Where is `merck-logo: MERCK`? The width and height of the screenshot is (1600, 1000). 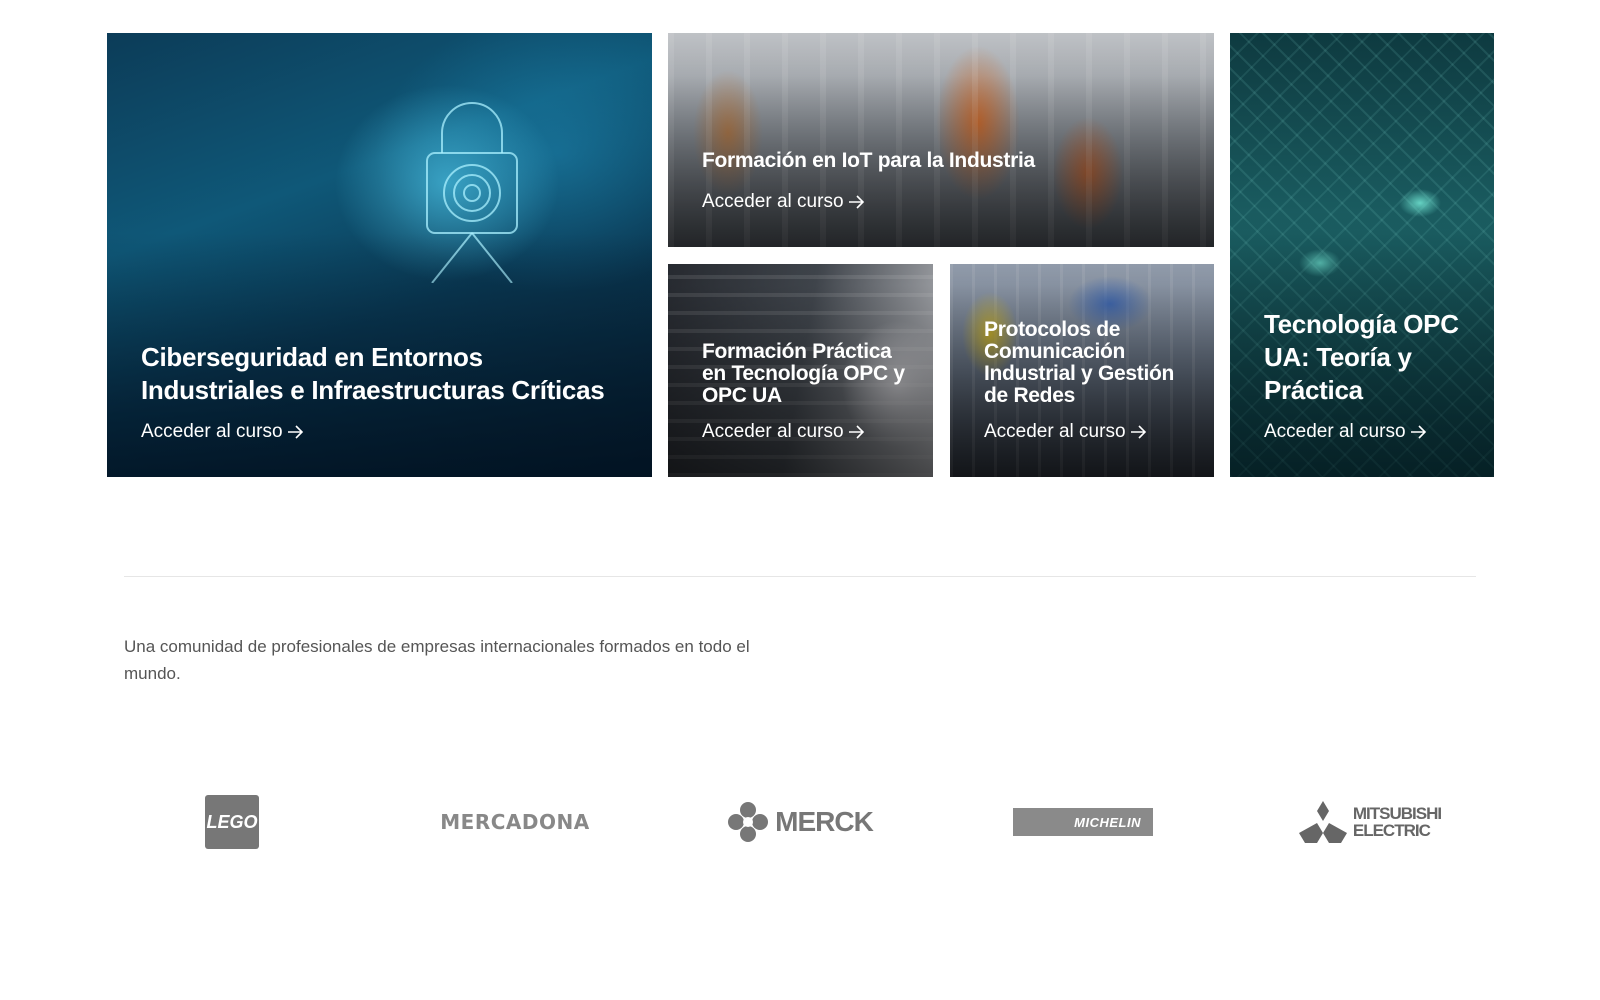 merck-logo: MERCK is located at coordinates (800, 822).